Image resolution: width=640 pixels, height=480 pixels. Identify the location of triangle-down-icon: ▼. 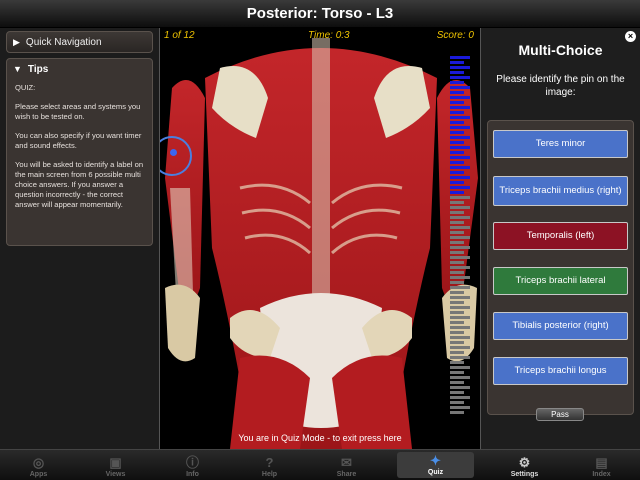
(17, 69).